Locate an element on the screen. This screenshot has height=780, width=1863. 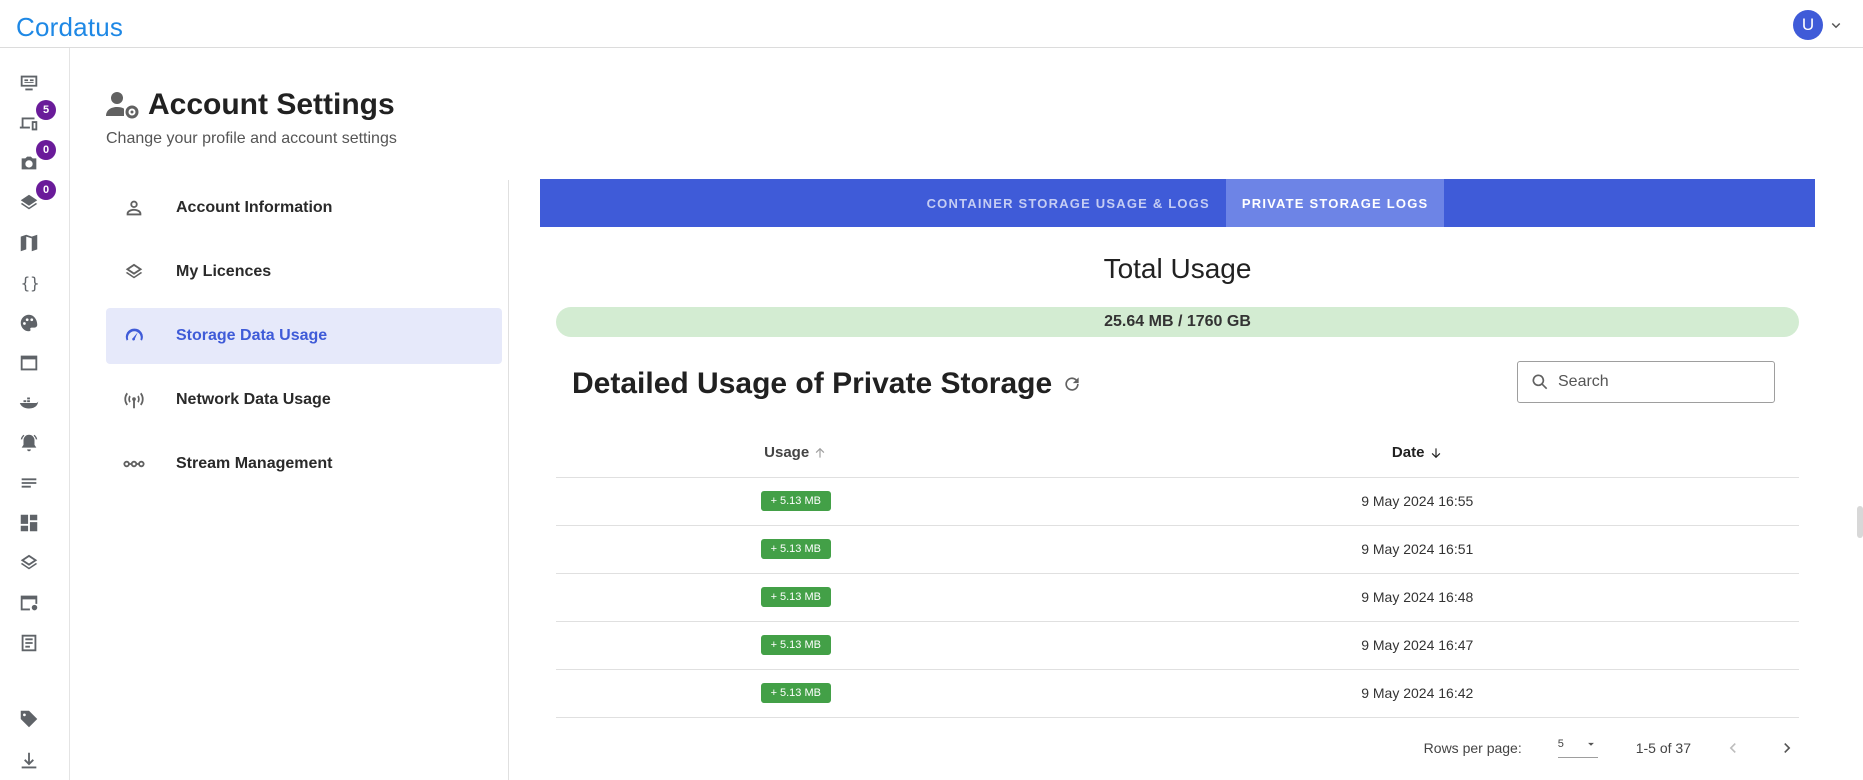
lines-icon is located at coordinates (29, 483).